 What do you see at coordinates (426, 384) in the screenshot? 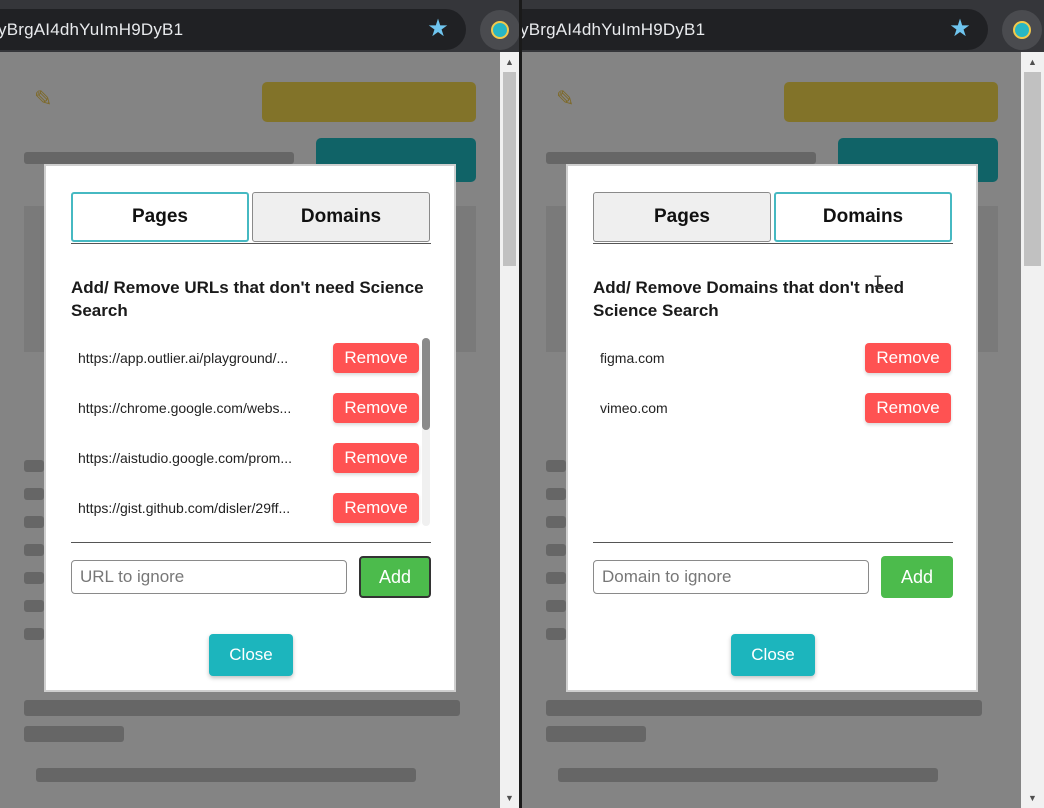
I see `list-scrollbar-thumb` at bounding box center [426, 384].